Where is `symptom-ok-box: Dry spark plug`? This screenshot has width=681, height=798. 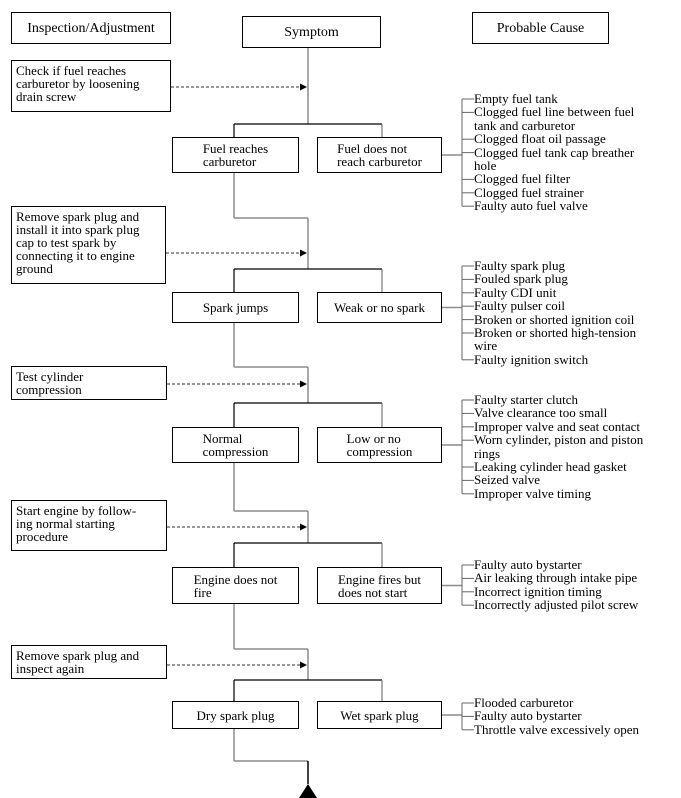 symptom-ok-box: Dry spark plug is located at coordinates (235, 715).